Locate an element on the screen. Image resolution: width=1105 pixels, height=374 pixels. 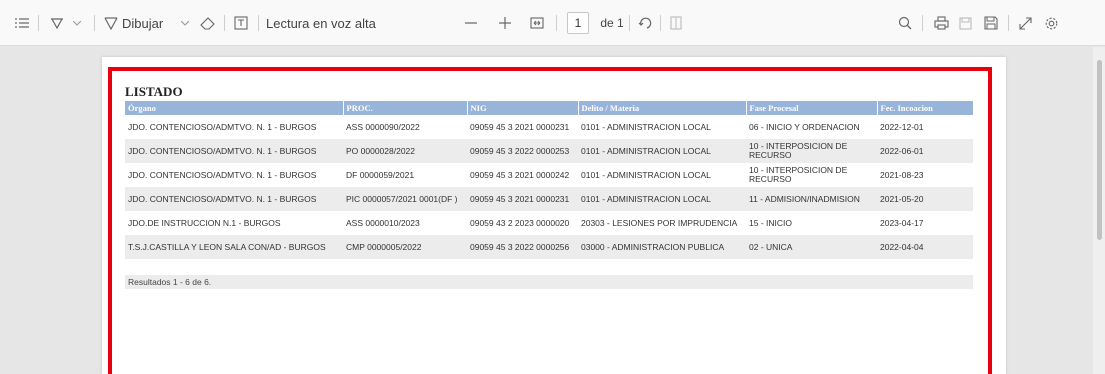
highlight-icon is located at coordinates (57, 23).